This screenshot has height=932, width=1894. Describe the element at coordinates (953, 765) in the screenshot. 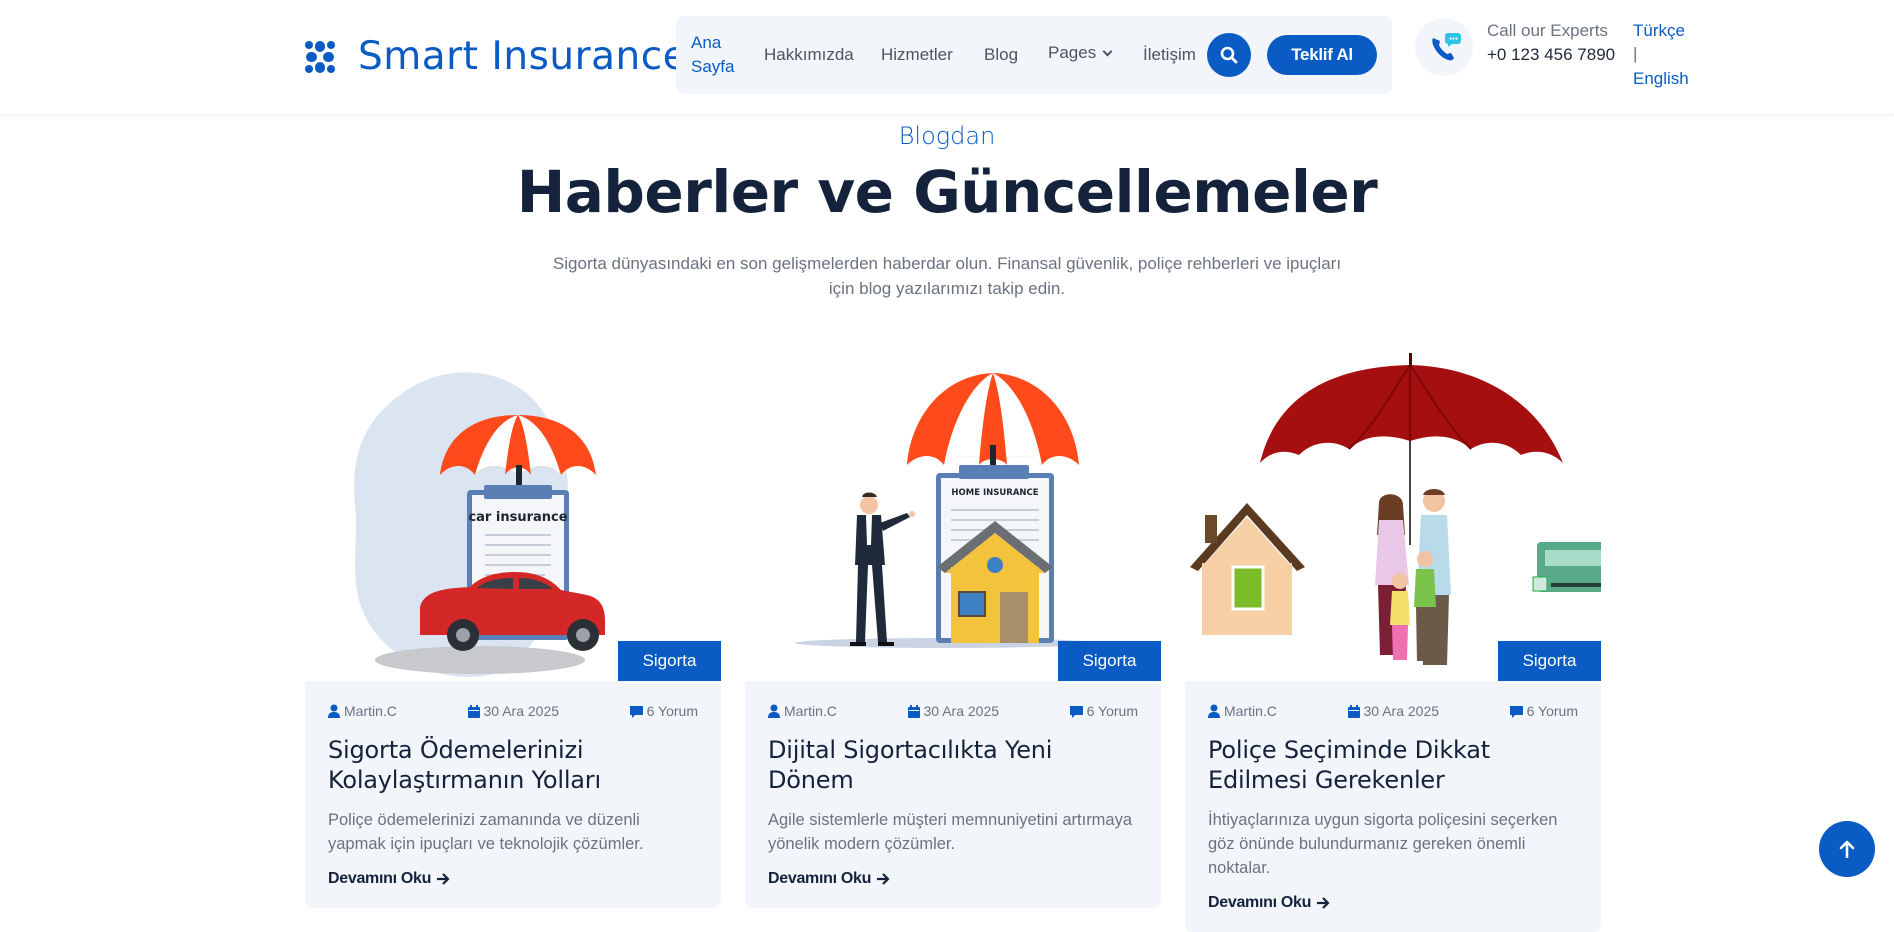

I see `post-title: Dijital Sigortacılıkta Yeni Dönem` at that location.